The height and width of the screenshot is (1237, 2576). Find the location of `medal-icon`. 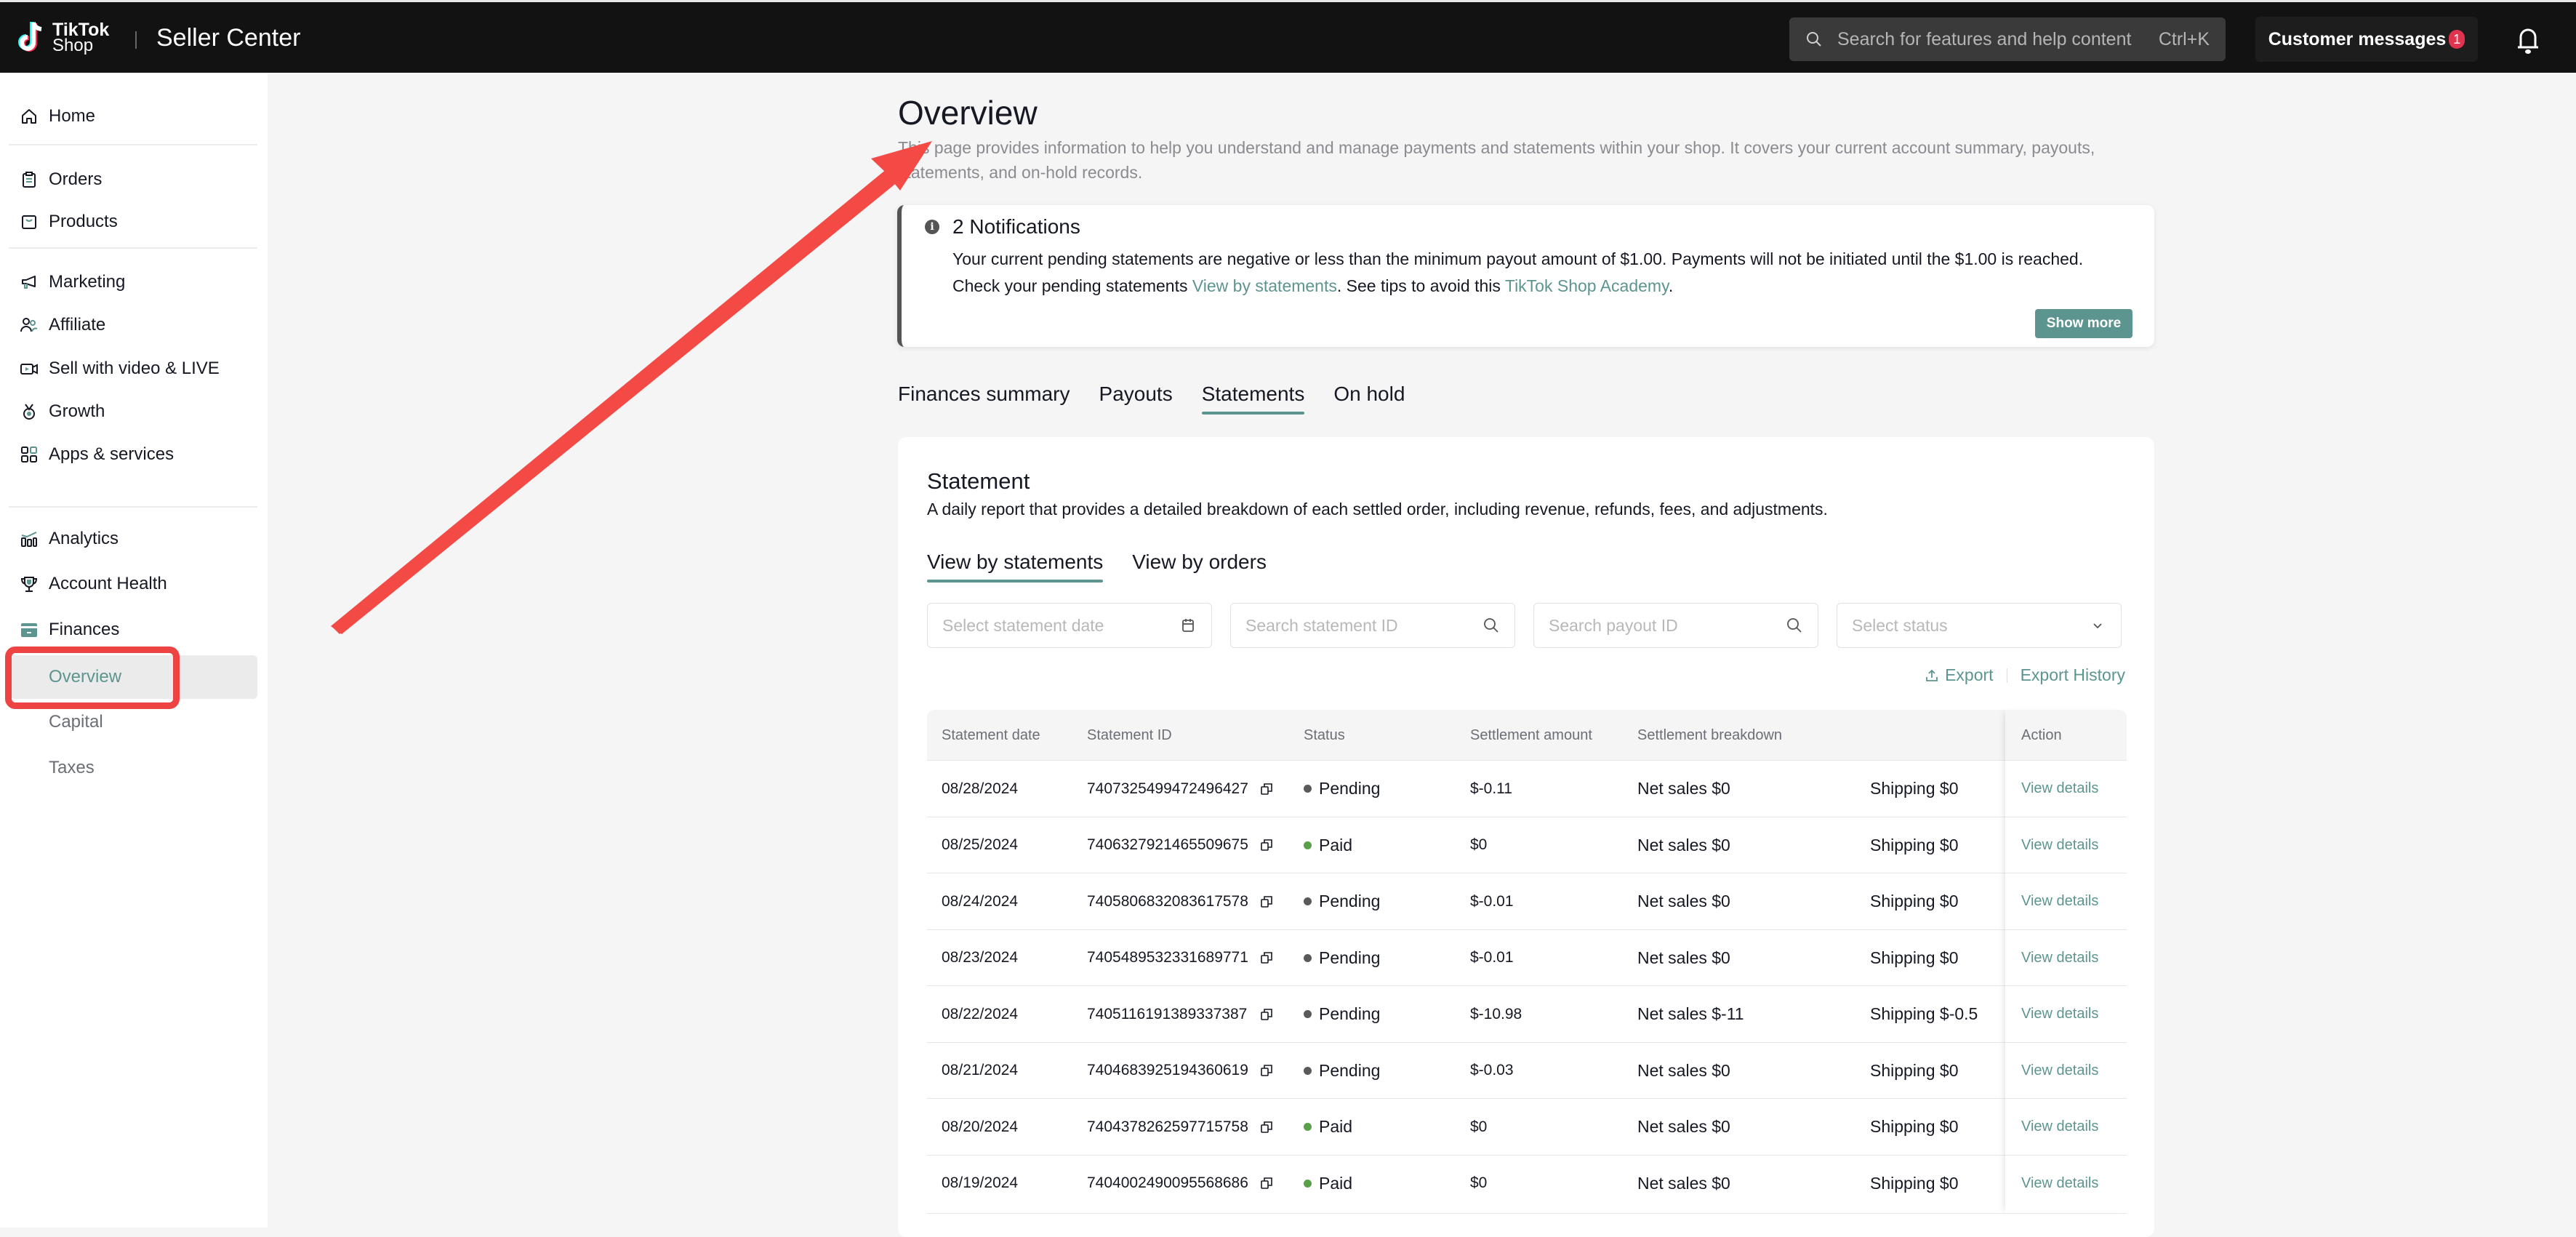

medal-icon is located at coordinates (29, 412).